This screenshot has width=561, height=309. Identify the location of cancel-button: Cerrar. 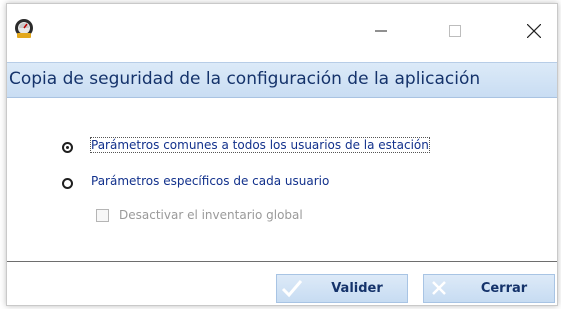
(489, 288).